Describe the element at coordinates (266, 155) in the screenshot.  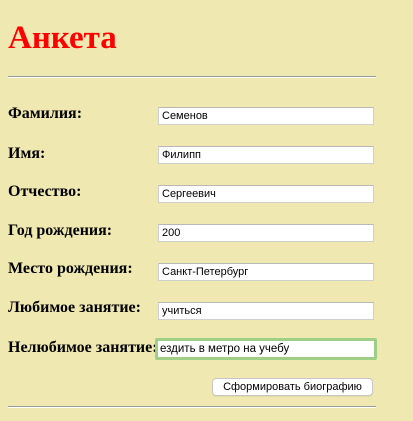
I see `name-field: Филипп` at that location.